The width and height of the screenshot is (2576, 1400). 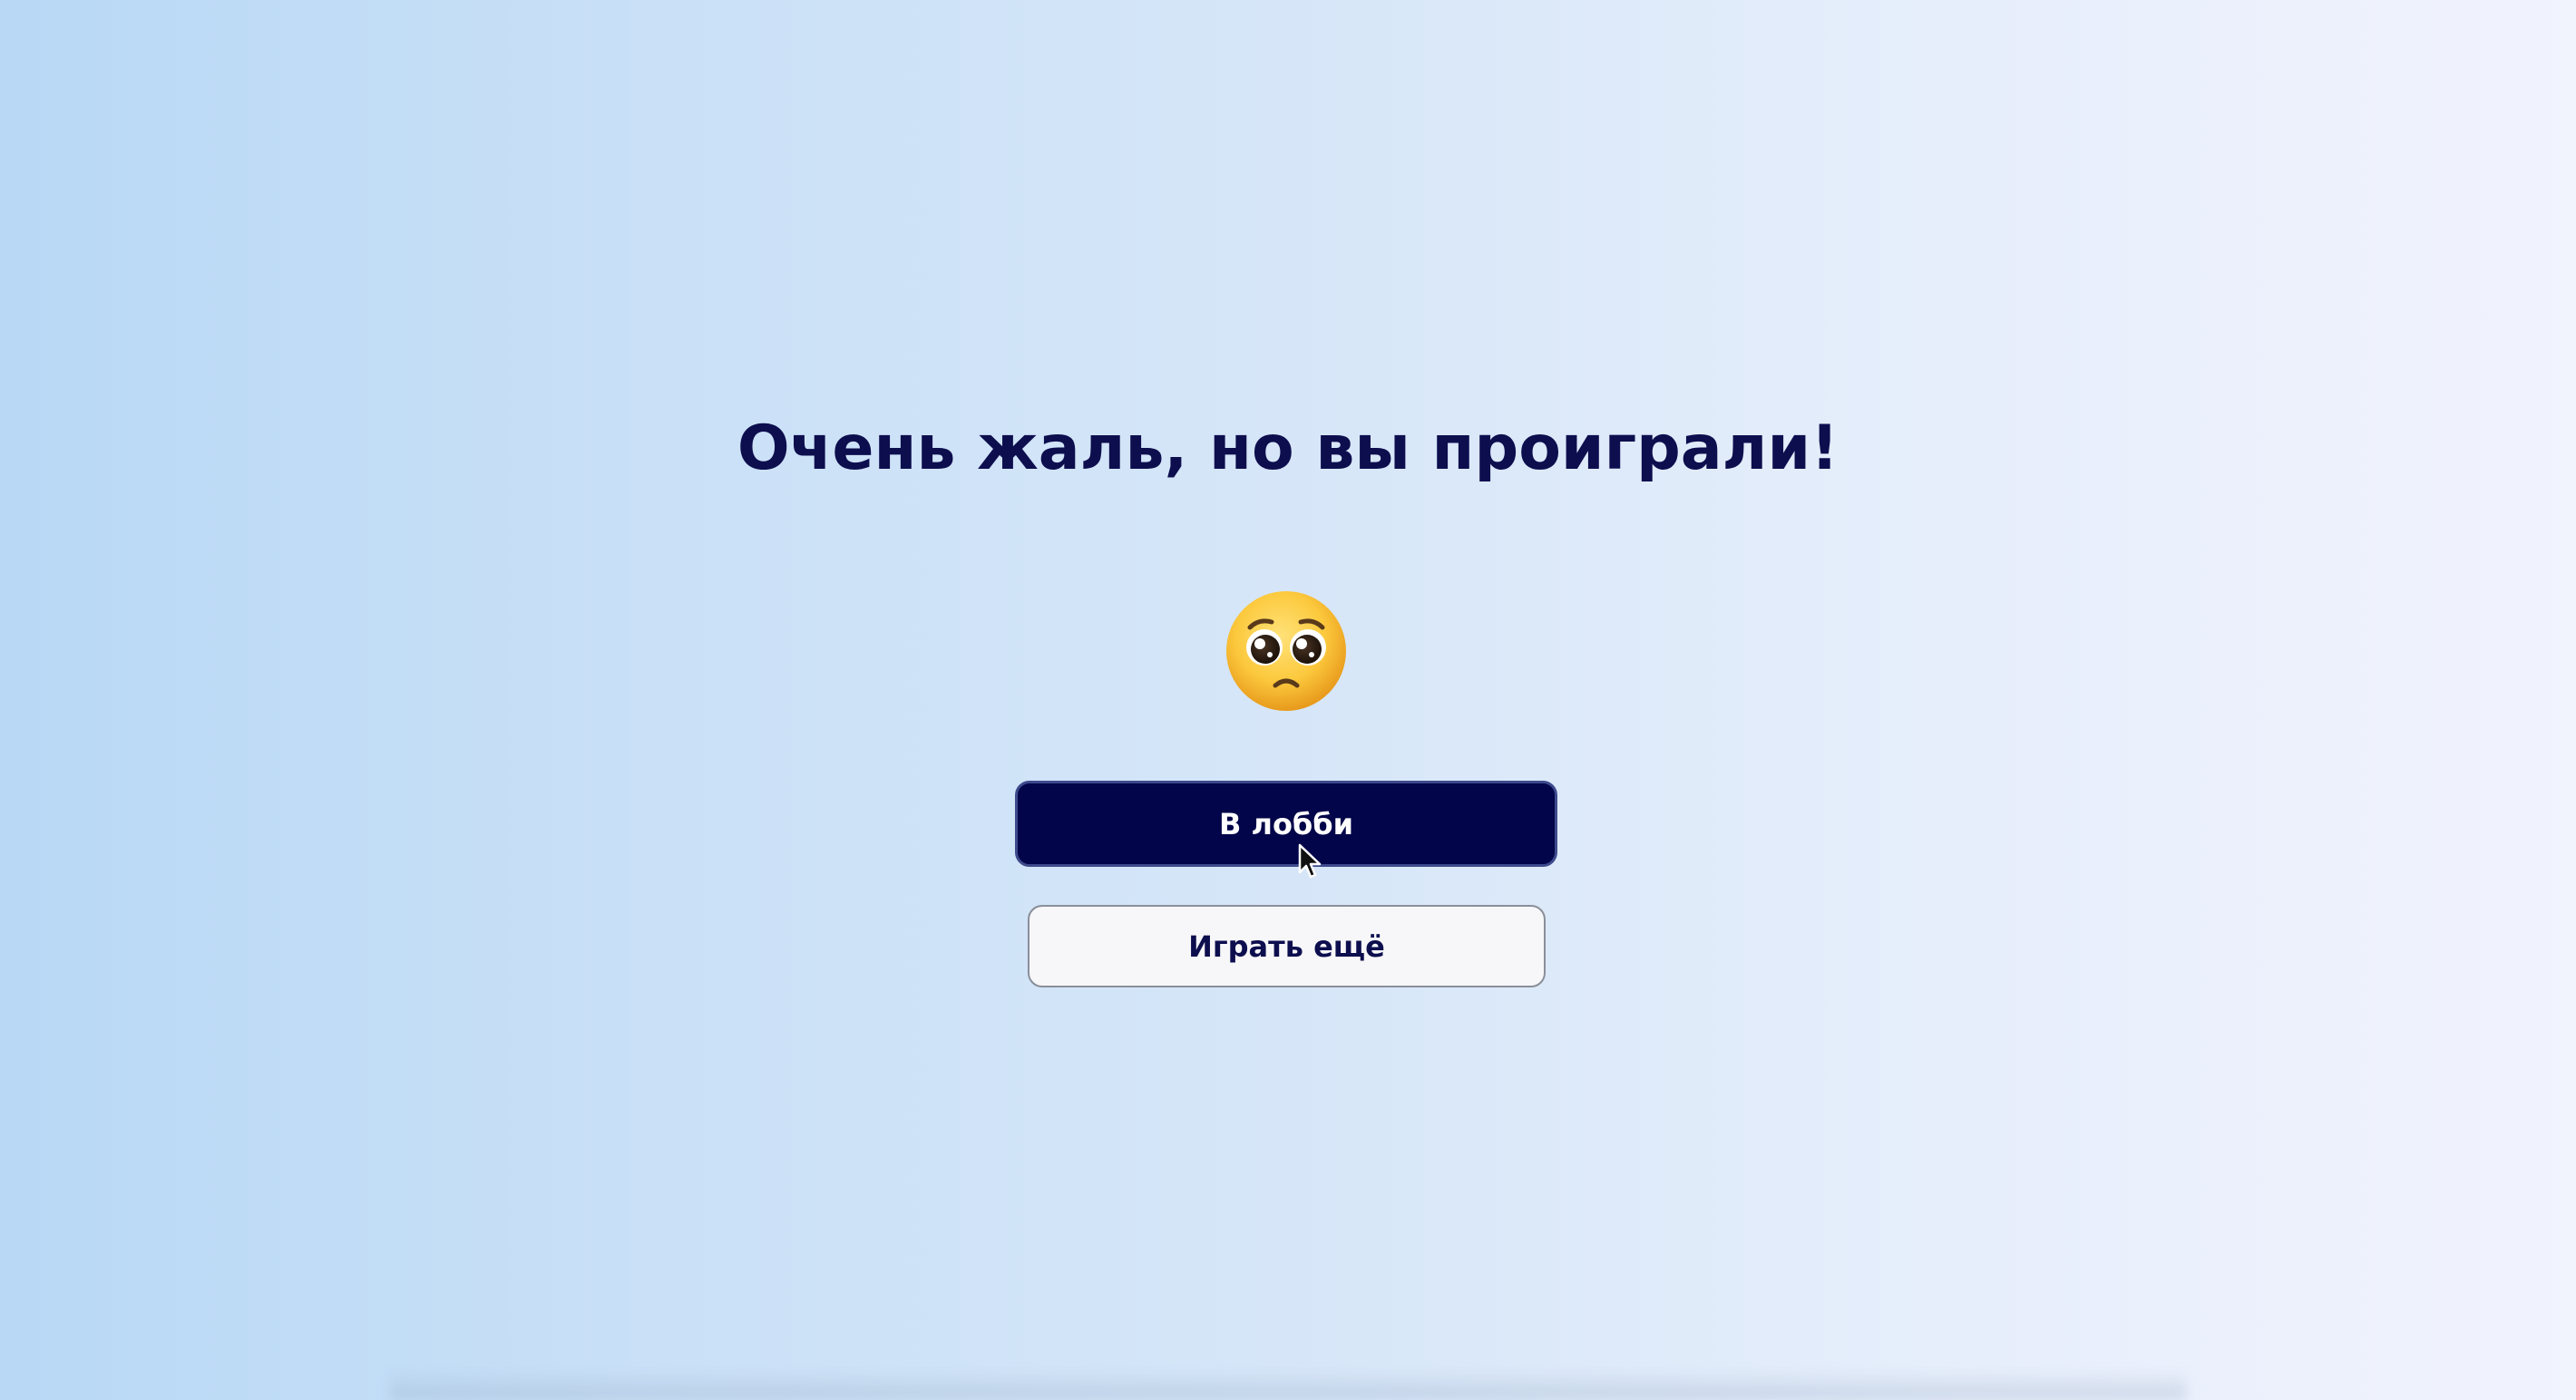 What do you see at coordinates (1288, 1384) in the screenshot?
I see `bottom-shadow` at bounding box center [1288, 1384].